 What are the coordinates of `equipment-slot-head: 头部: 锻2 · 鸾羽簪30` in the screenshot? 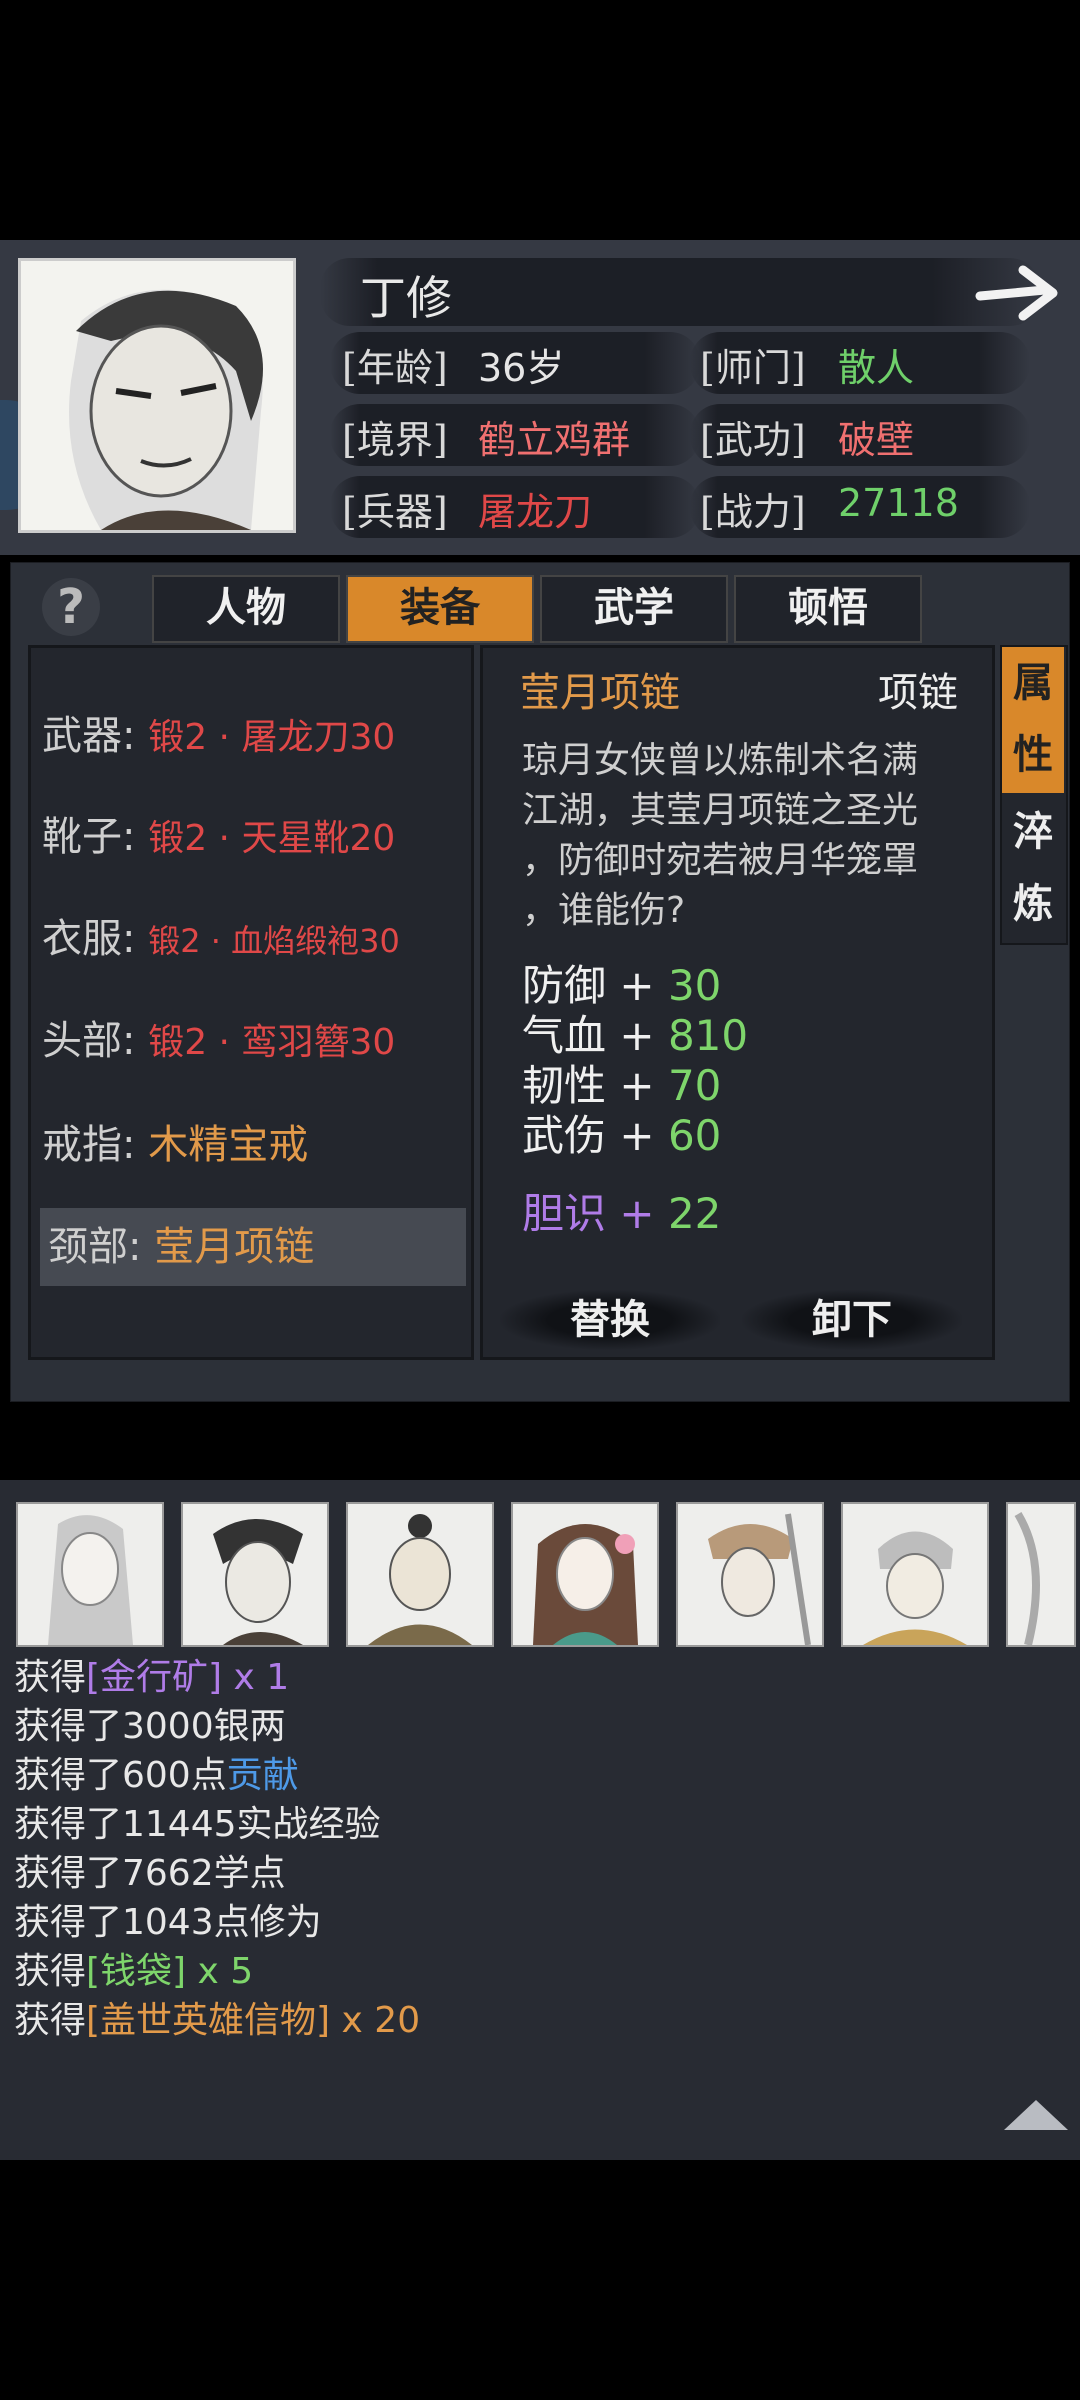 It's located at (252, 1041).